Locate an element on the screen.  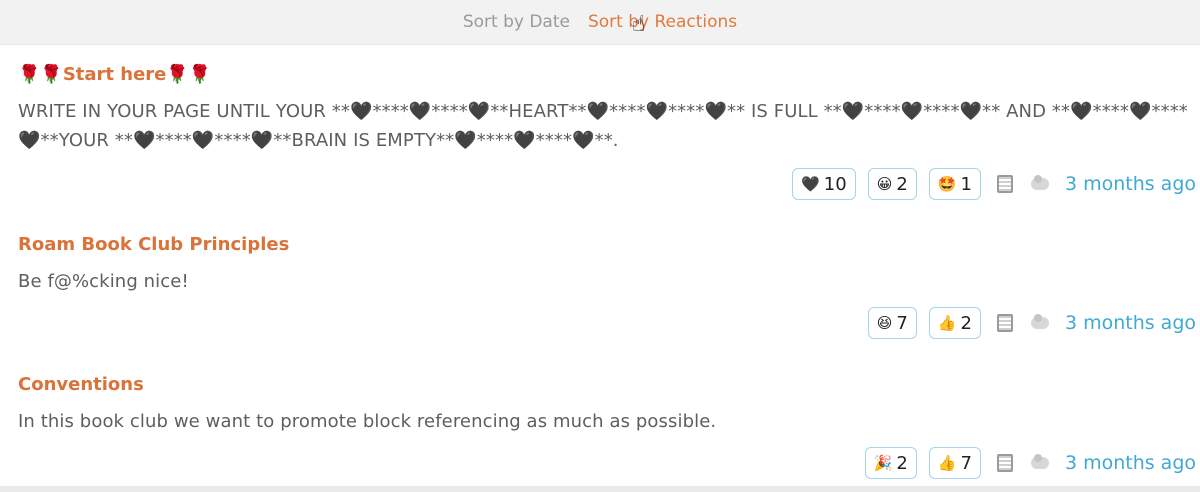
bottom-divider is located at coordinates (600, 489).